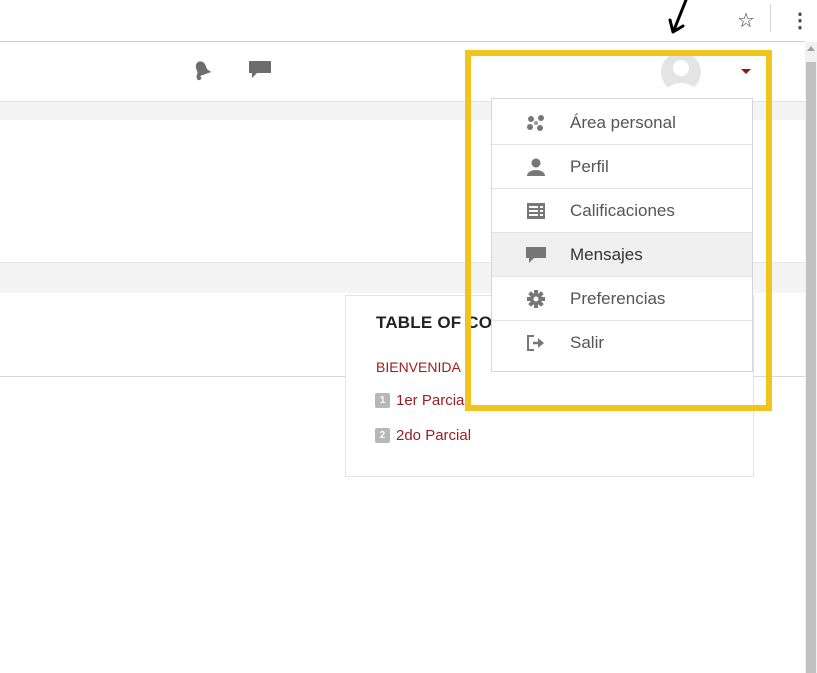 This screenshot has height=673, width=817. Describe the element at coordinates (800, 21) in the screenshot. I see `browser-menu-icon: ⋮` at that location.